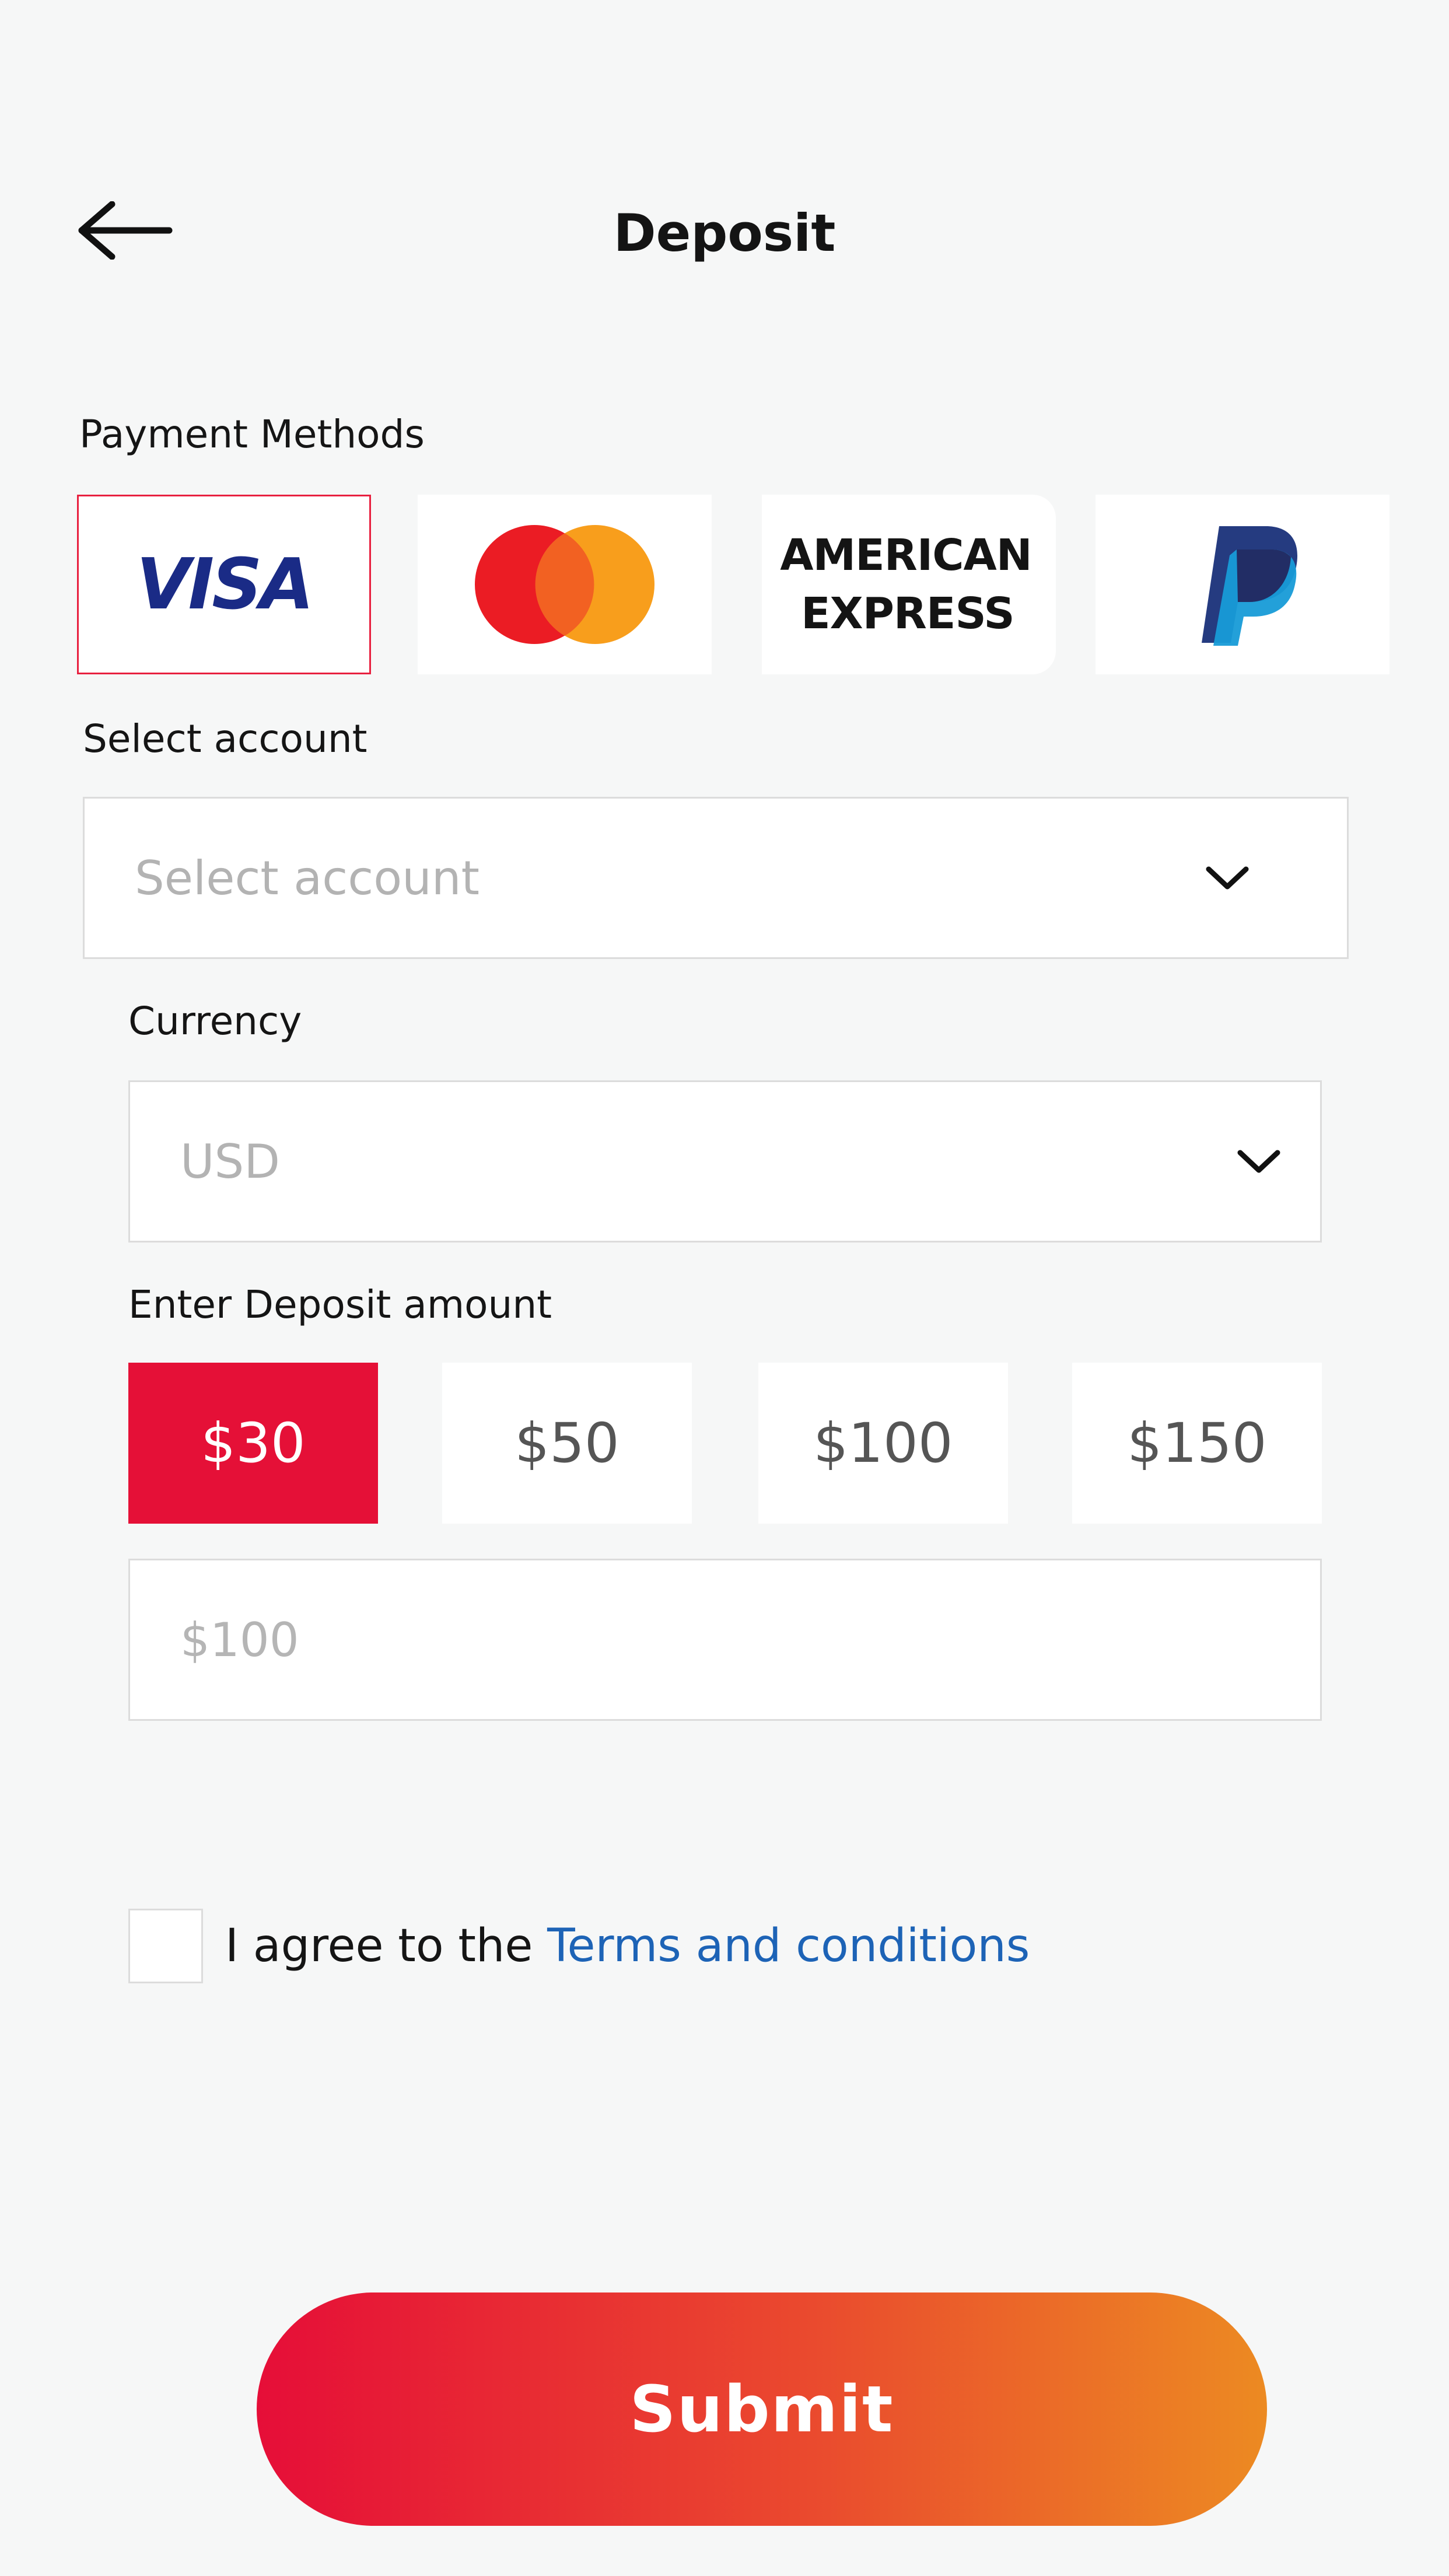  I want to click on submit-button: Submit, so click(762, 2409).